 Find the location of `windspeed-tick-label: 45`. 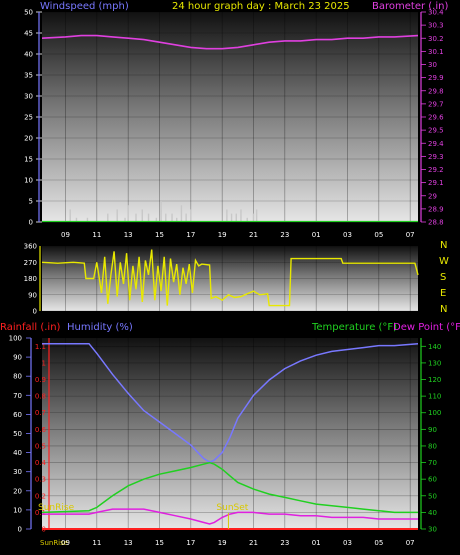

windspeed-tick-label: 45 is located at coordinates (28, 34).